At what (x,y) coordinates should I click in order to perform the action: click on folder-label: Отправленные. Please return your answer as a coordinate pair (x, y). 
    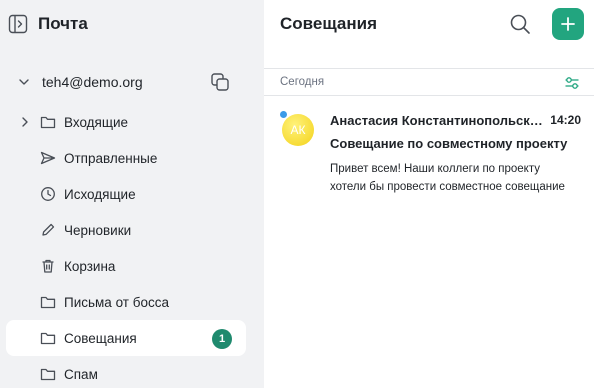
    Looking at the image, I should click on (111, 158).